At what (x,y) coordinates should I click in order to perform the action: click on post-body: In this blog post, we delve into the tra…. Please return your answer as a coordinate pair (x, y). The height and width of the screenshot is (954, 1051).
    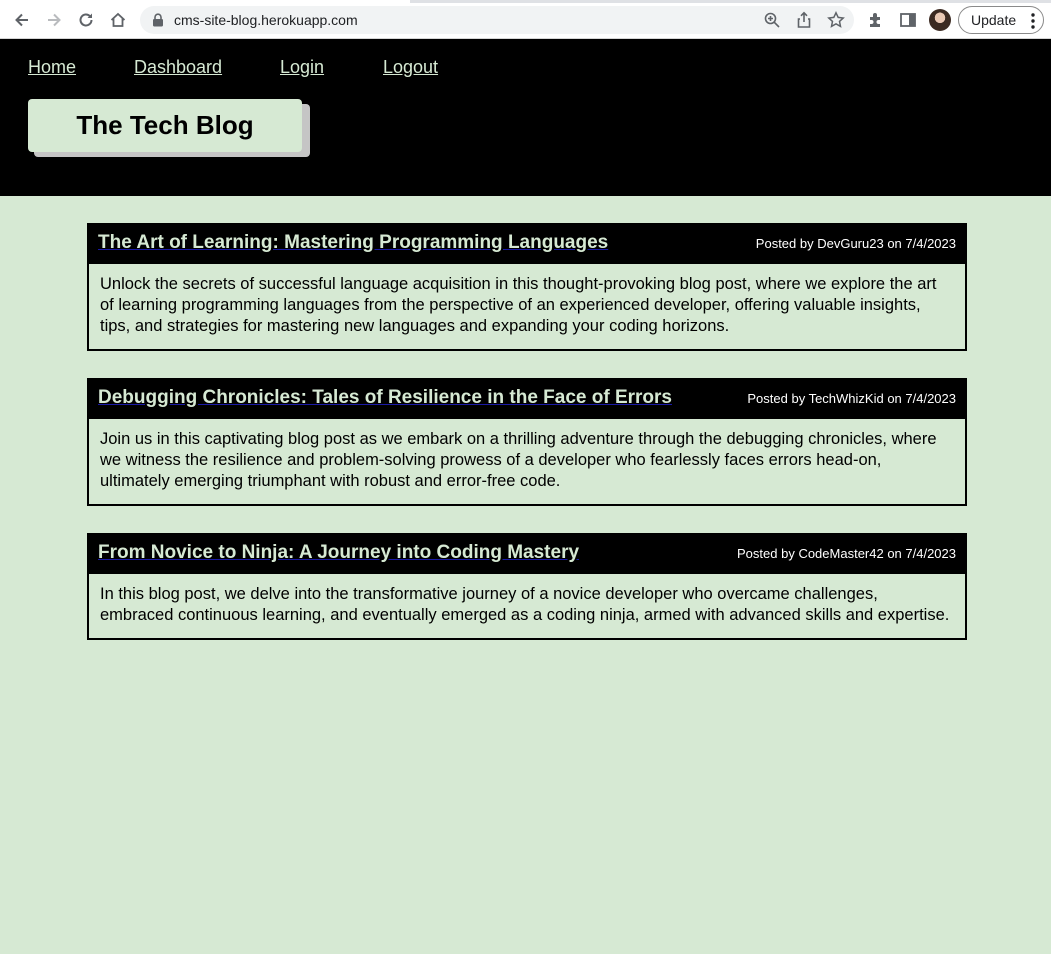
    Looking at the image, I should click on (525, 604).